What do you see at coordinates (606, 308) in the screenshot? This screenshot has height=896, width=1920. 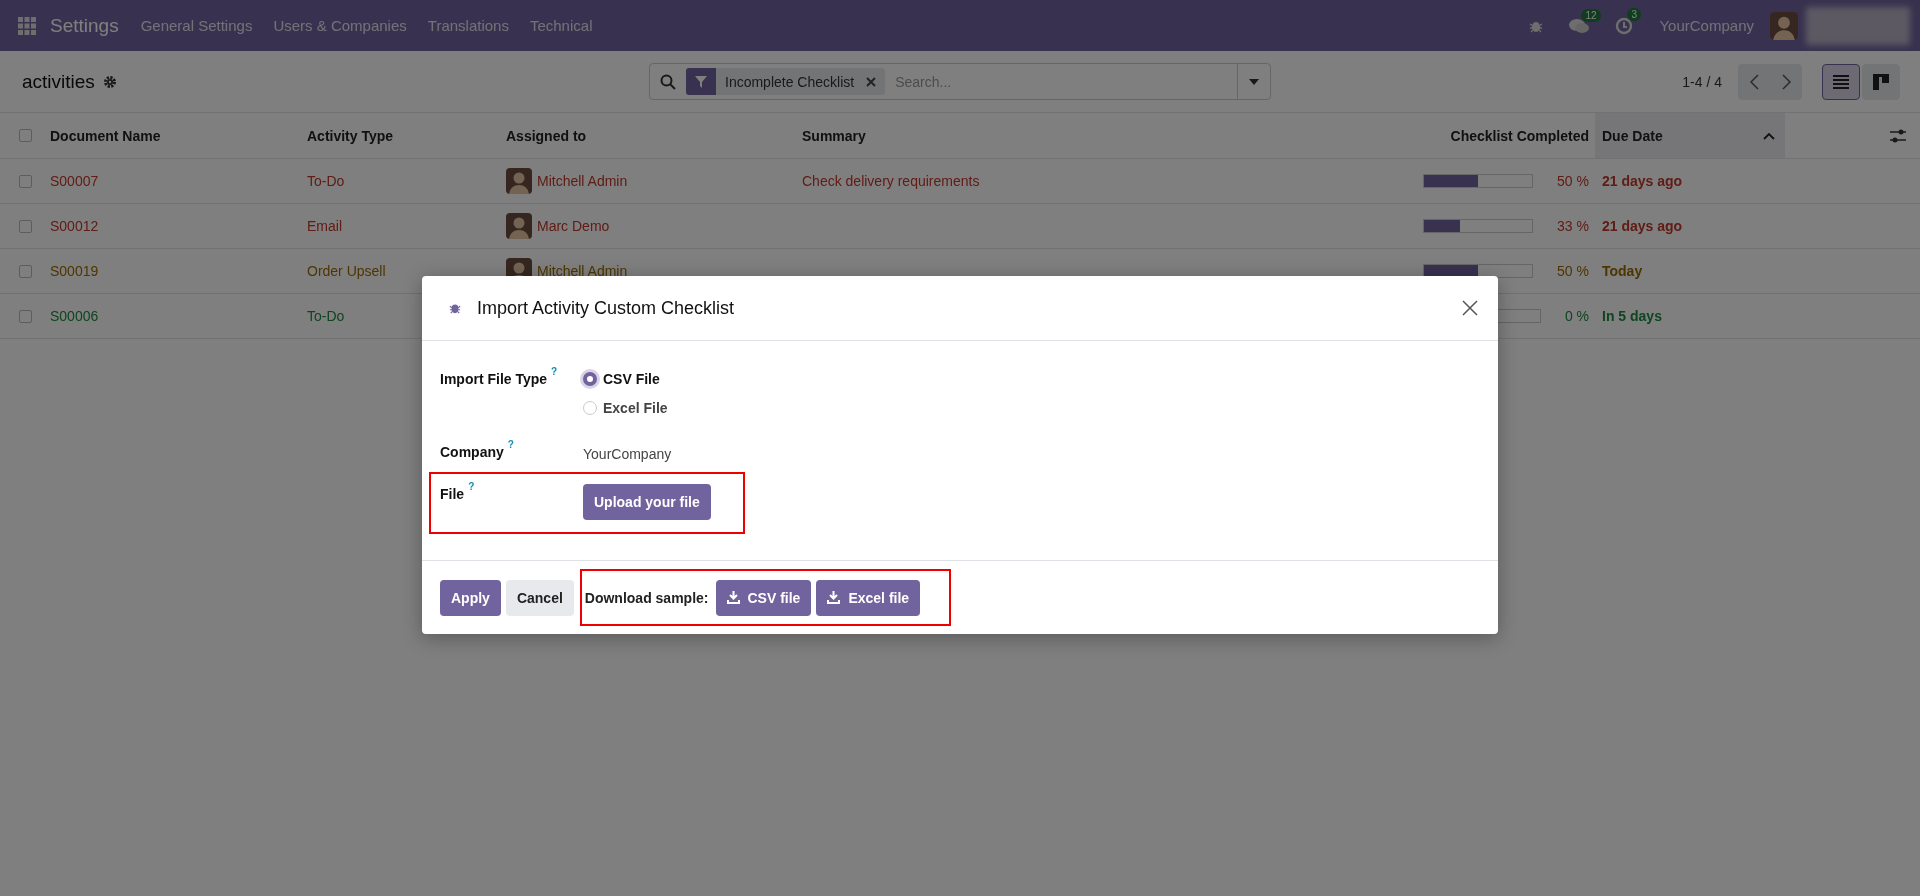 I see `dialog-title: Import Activity Custom Checklist` at bounding box center [606, 308].